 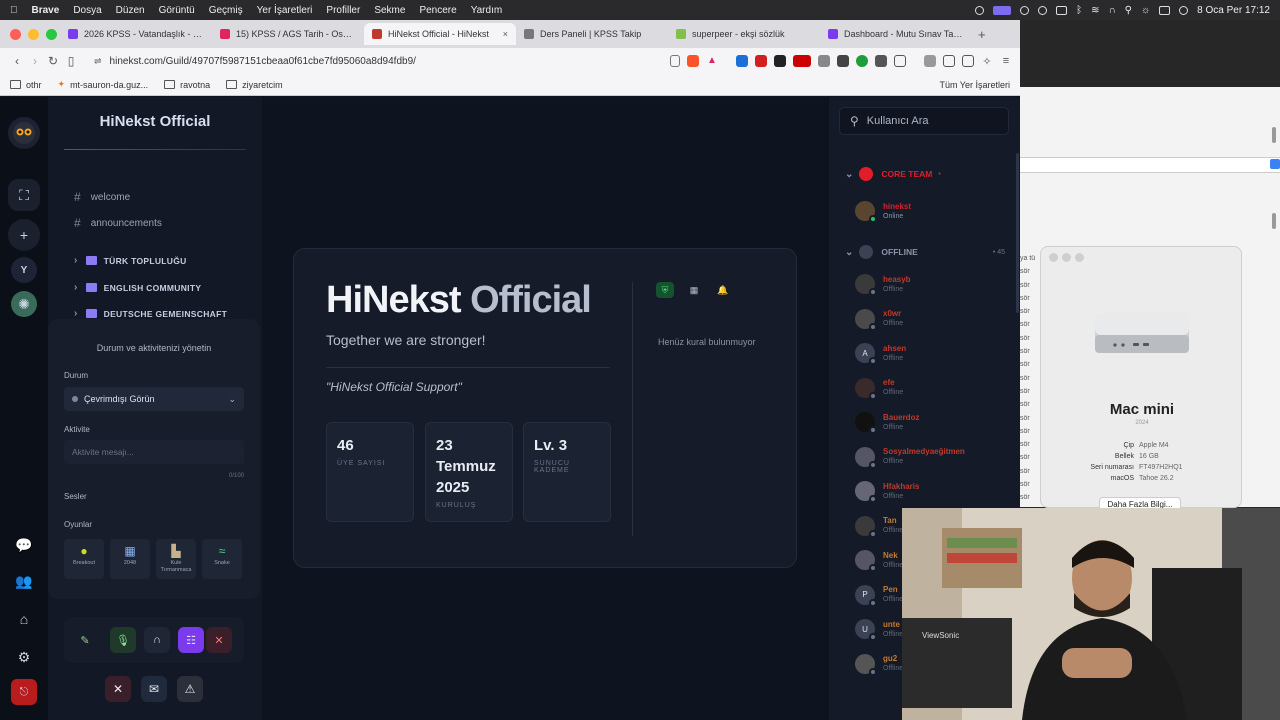 I want to click on menu-gecmis: Geçmiş, so click(x=226, y=10).